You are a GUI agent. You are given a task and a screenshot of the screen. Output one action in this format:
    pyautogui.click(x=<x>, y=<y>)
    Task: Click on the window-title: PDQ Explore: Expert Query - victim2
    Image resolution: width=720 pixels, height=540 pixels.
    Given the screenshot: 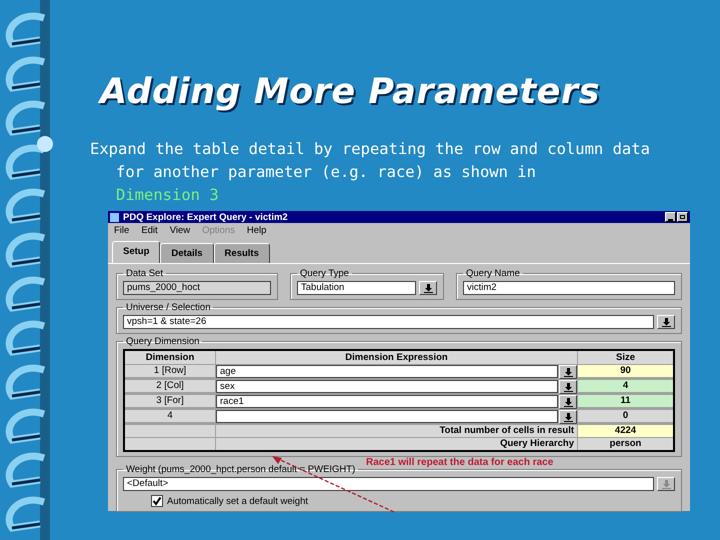 What is the action you would take?
    pyautogui.click(x=205, y=217)
    